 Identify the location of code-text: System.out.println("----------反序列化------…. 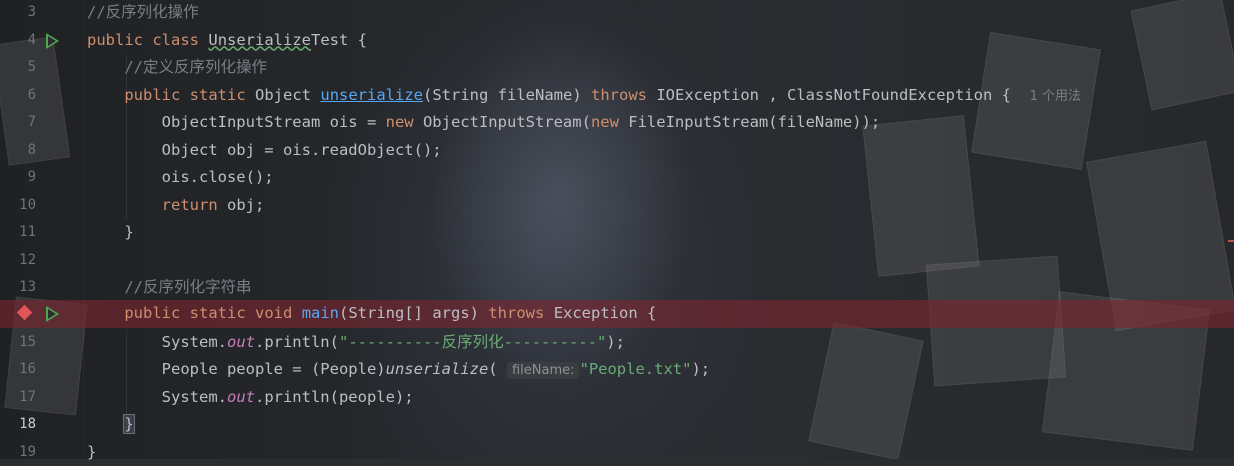
(356, 343).